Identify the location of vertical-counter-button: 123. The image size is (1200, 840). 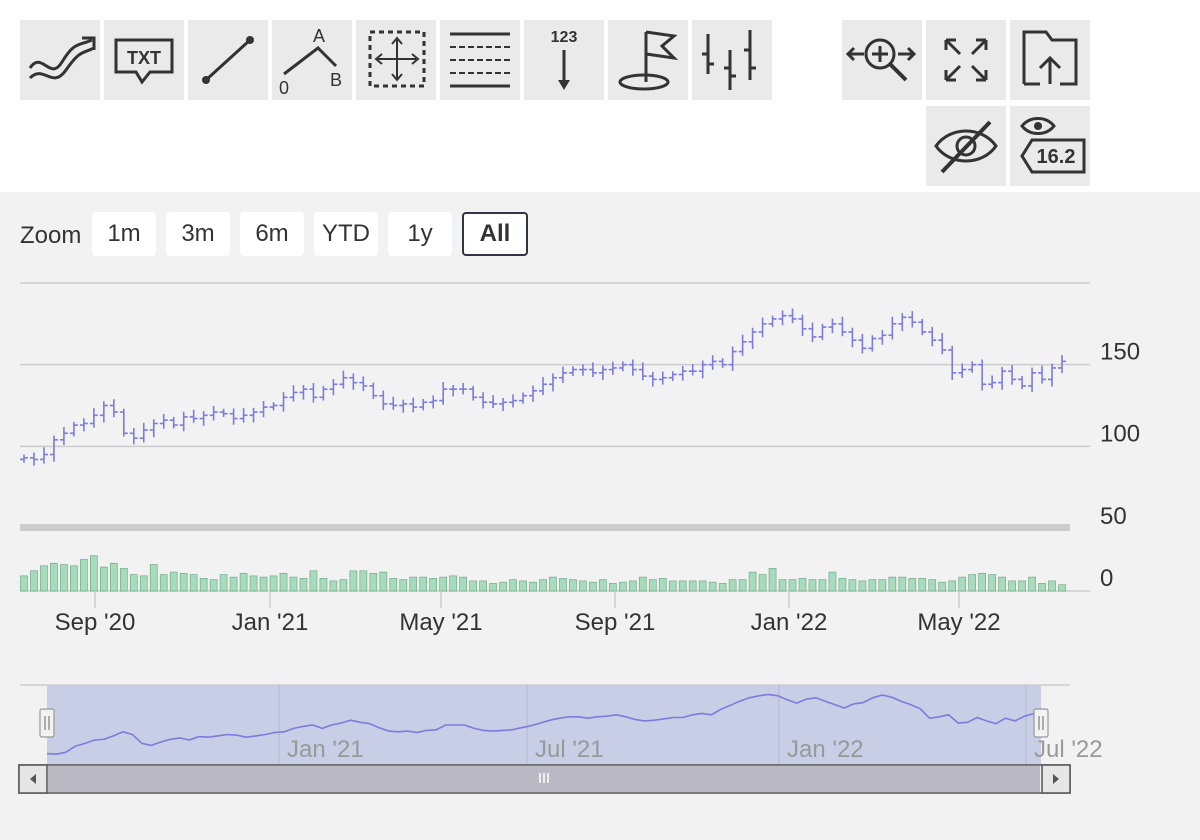
(564, 60).